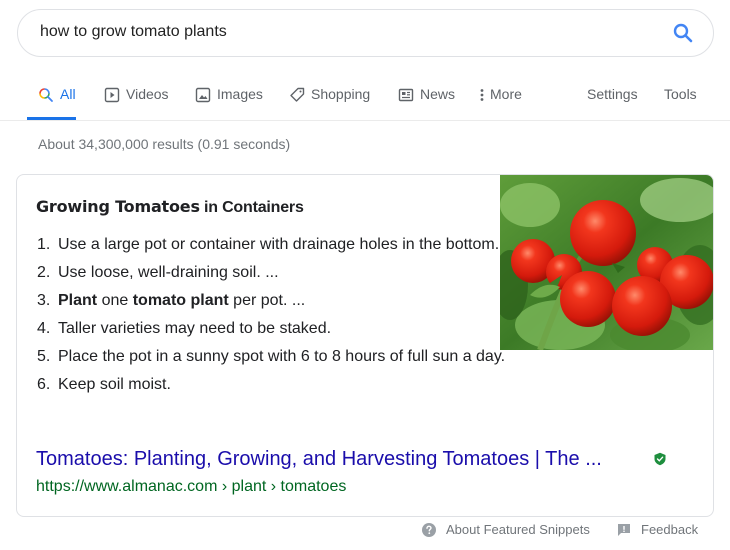 The height and width of the screenshot is (550, 730). Describe the element at coordinates (438, 94) in the screenshot. I see `tab-news-label: News` at that location.